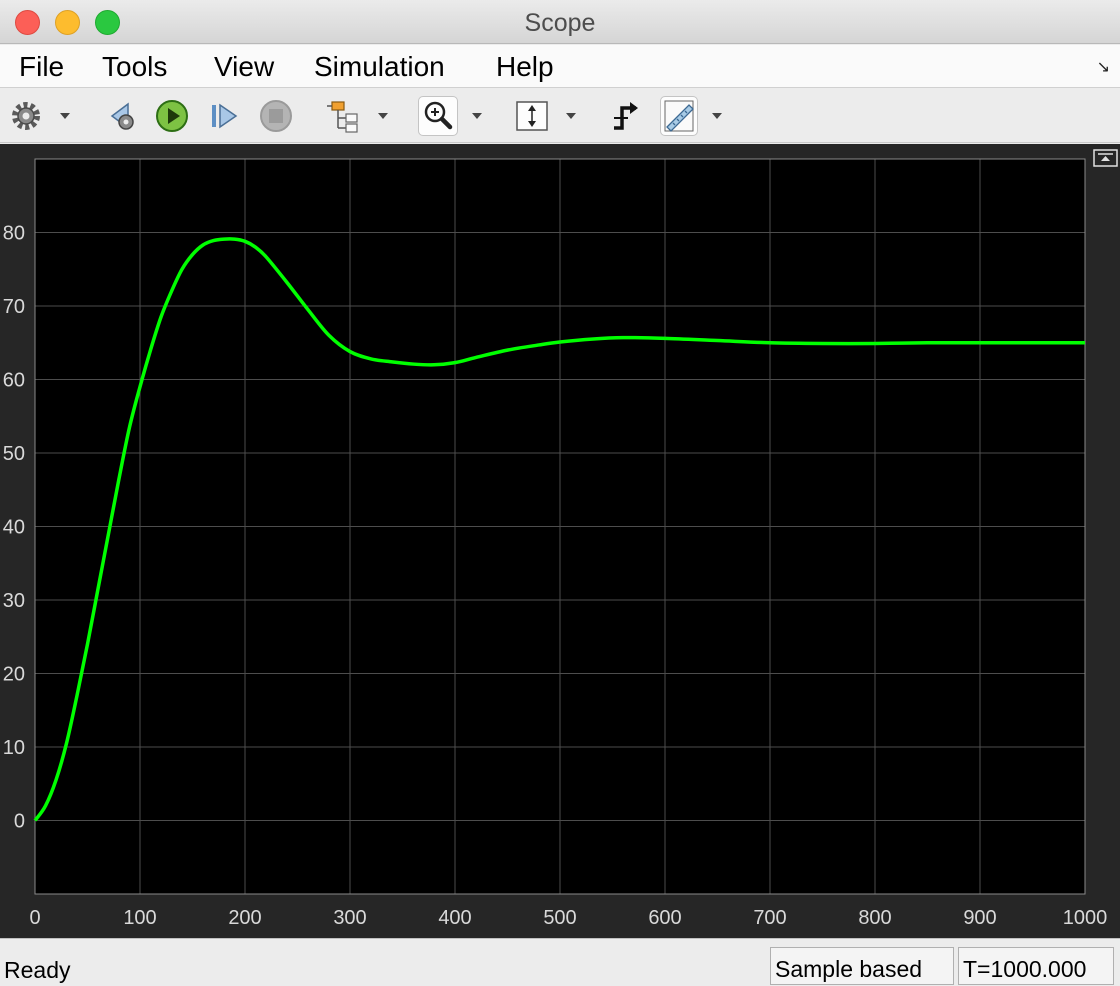 Image resolution: width=1120 pixels, height=986 pixels. I want to click on y-tick-label: 80, so click(14, 234).